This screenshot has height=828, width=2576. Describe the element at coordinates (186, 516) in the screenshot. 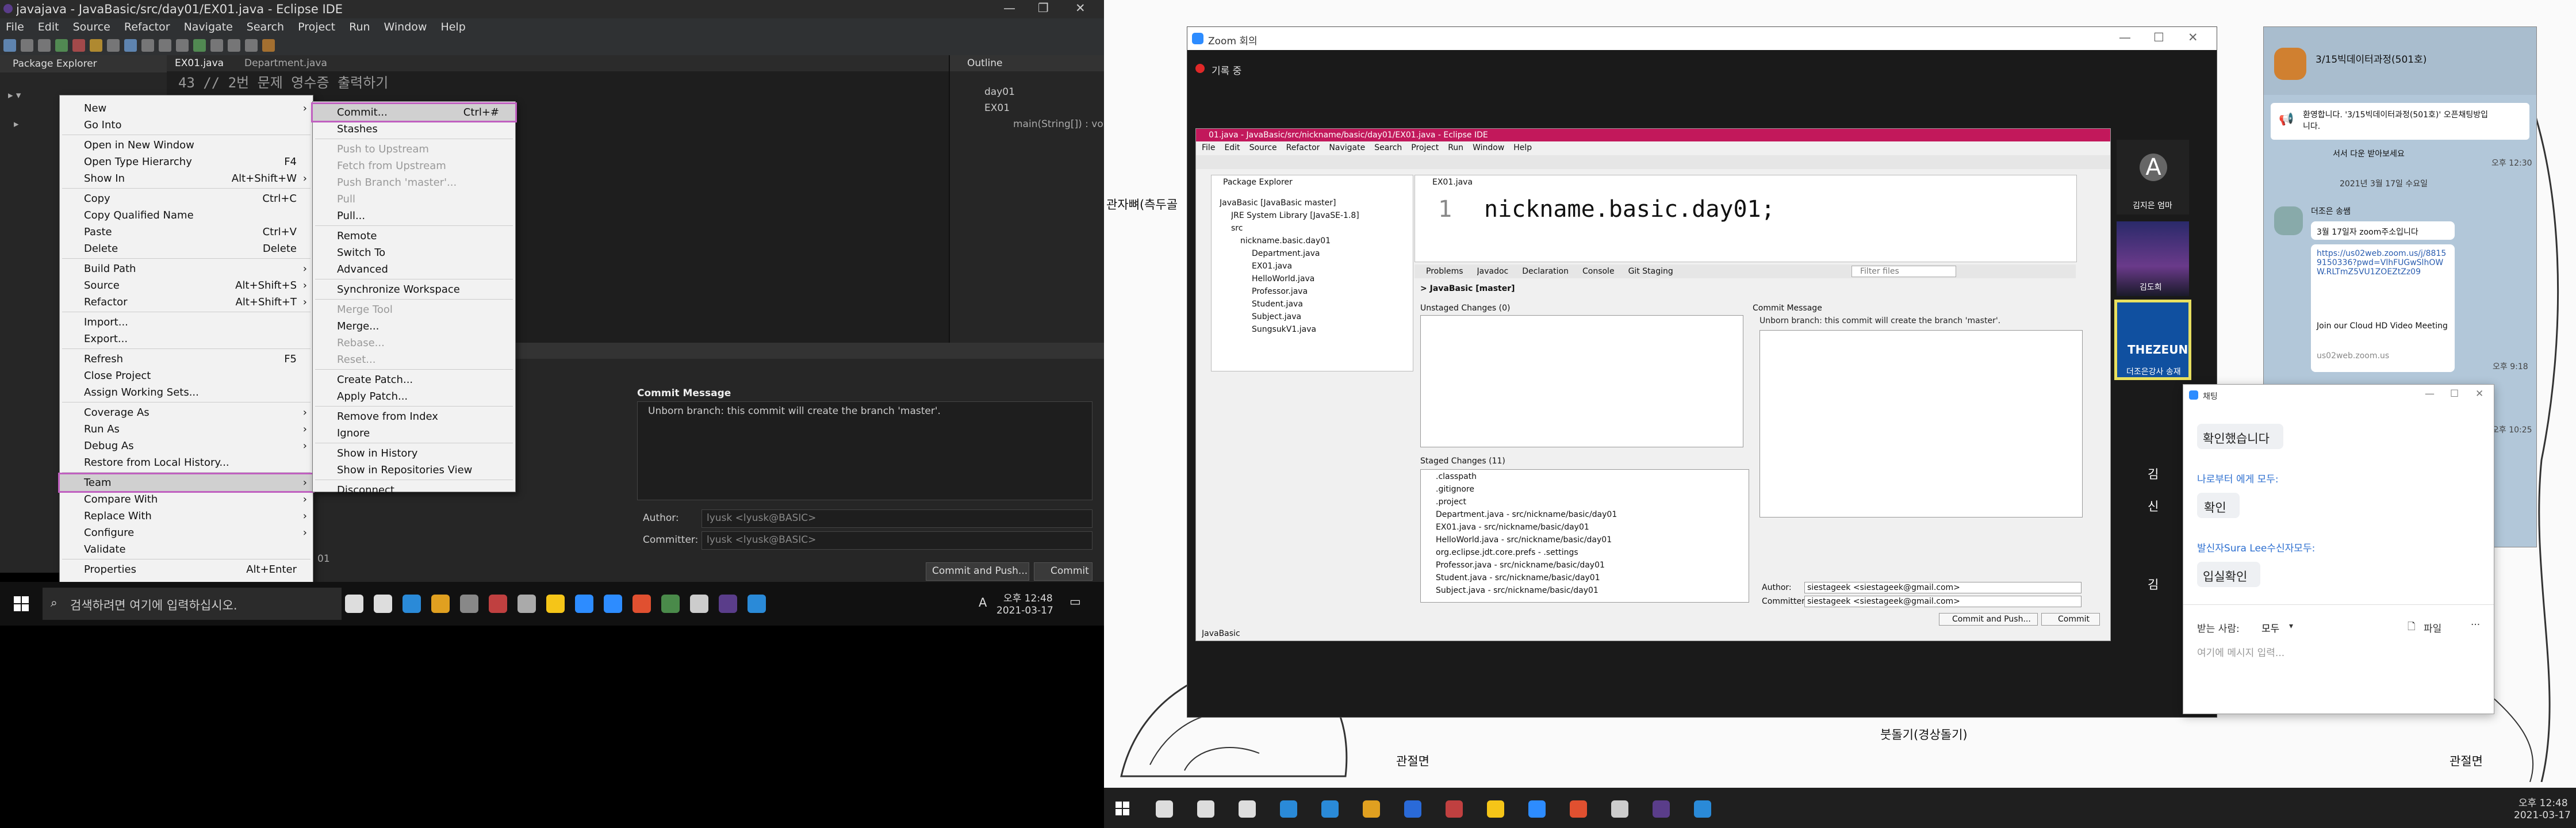

I see `context-item-replace-with: Replace With ›` at that location.